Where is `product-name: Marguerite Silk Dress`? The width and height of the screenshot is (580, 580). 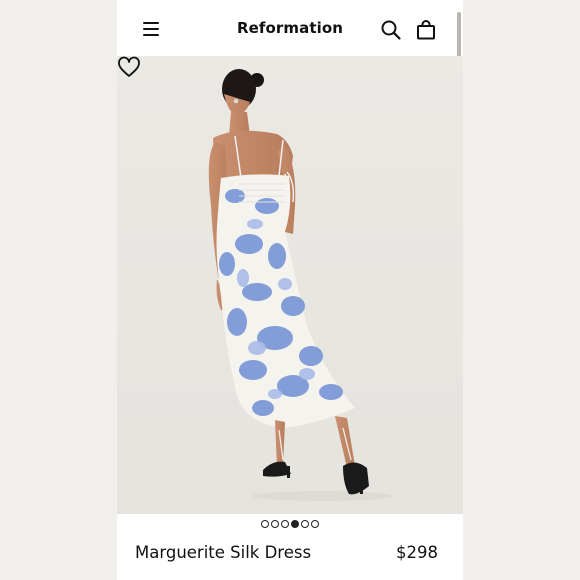 product-name: Marguerite Silk Dress is located at coordinates (223, 552).